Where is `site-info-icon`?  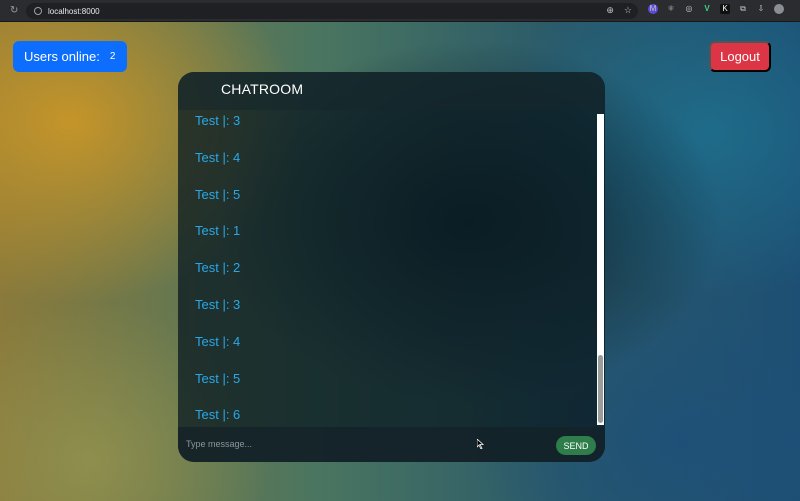
site-info-icon is located at coordinates (38, 11).